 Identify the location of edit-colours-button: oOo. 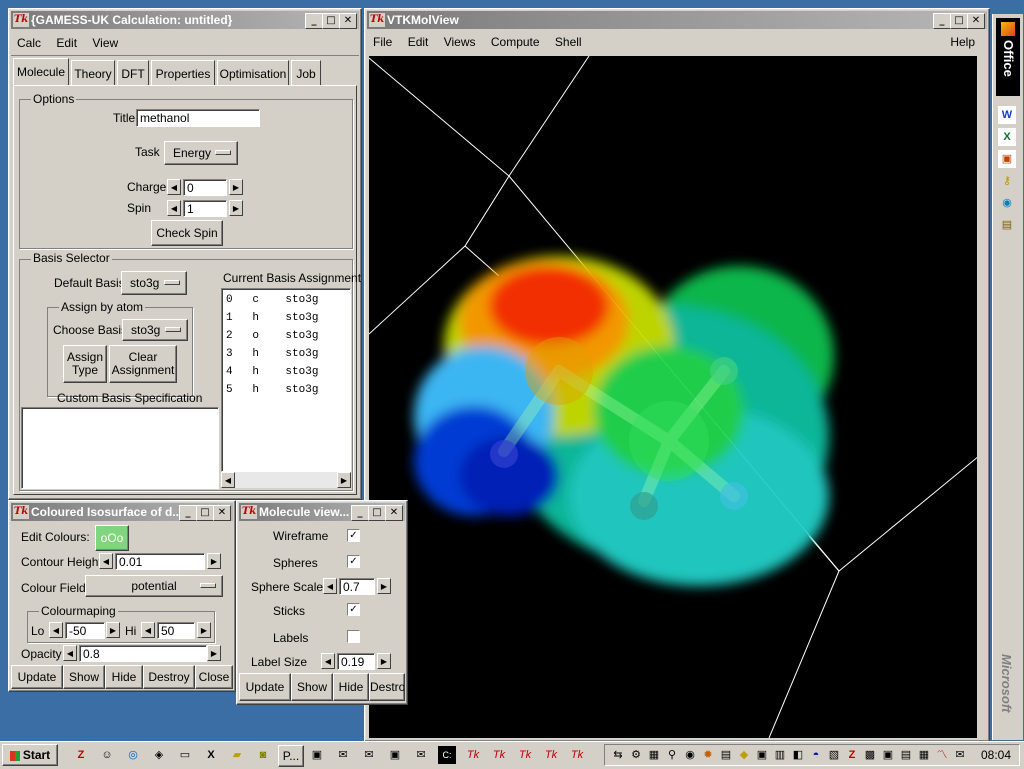
(112, 538).